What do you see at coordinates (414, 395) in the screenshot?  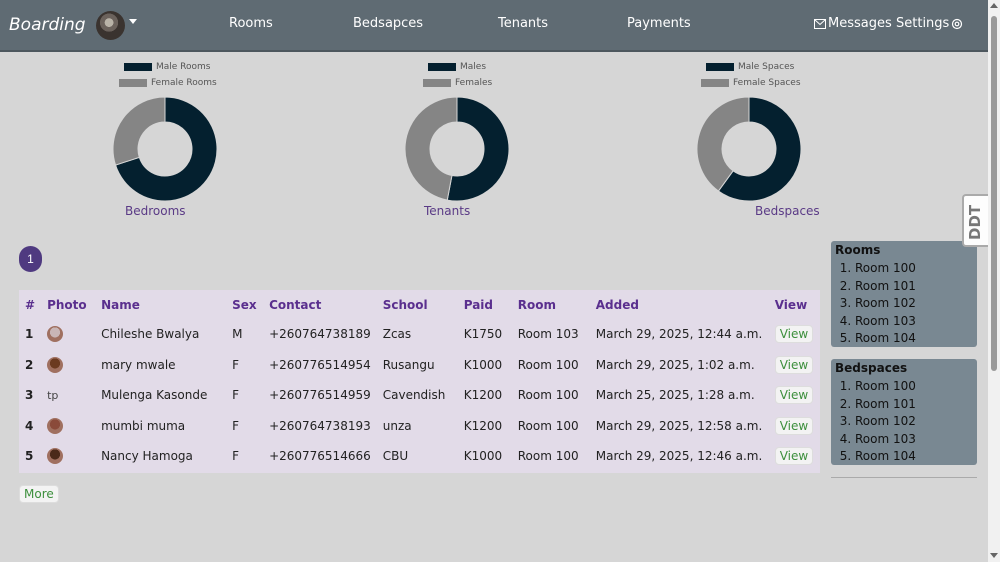 I see `cell-school: Cavendish` at bounding box center [414, 395].